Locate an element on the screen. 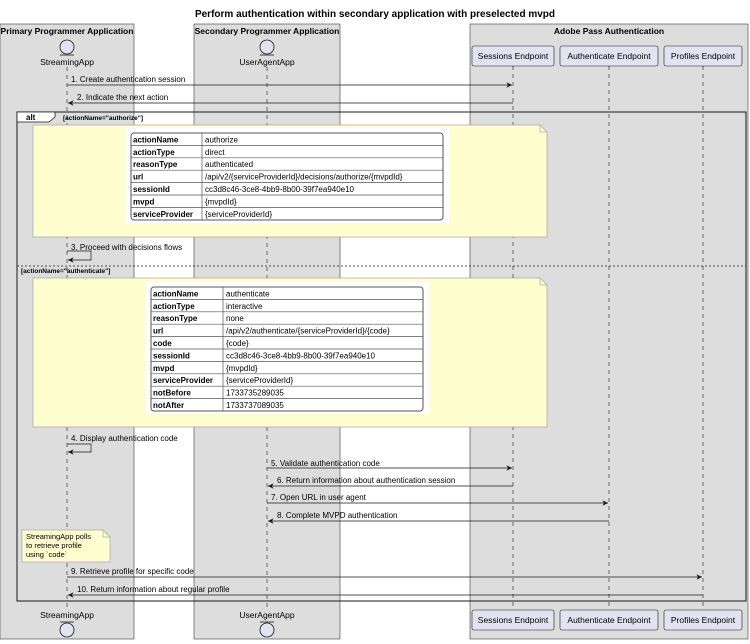 The height and width of the screenshot is (644, 750). table-key-cell: code is located at coordinates (162, 343).